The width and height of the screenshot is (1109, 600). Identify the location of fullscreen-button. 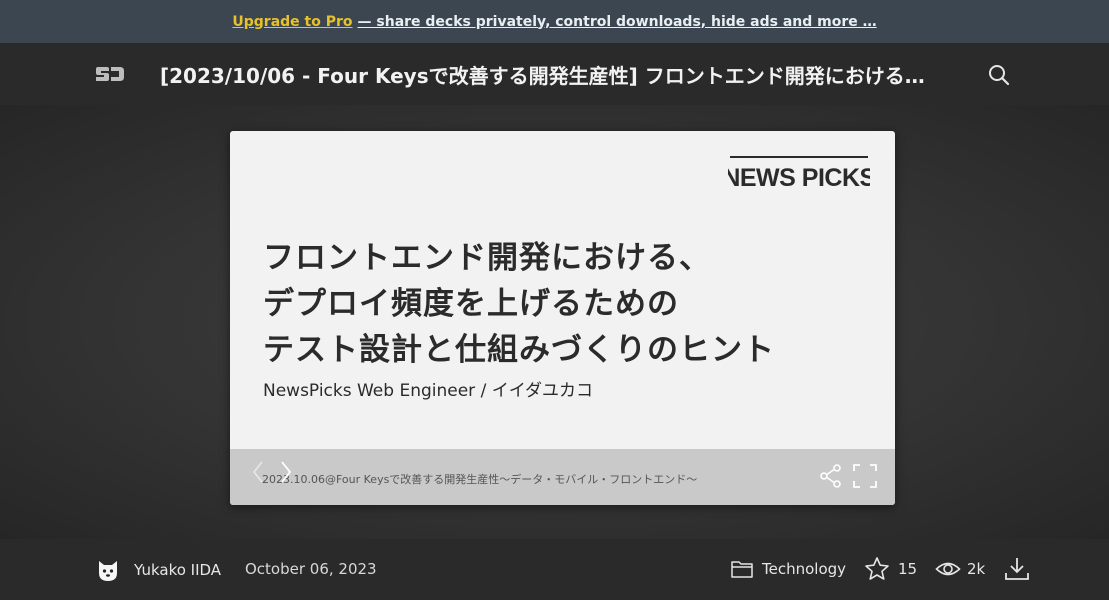
(865, 476).